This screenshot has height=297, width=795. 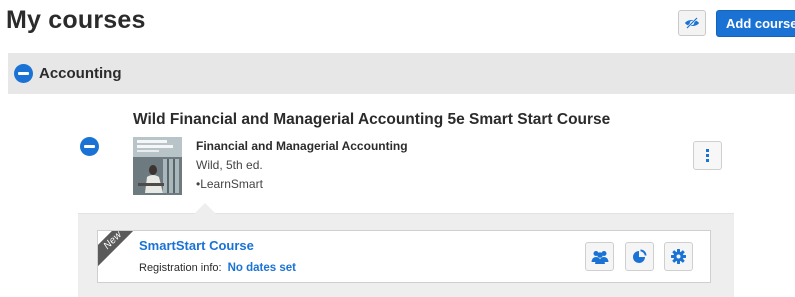 I want to click on panel-pointer, so click(x=205, y=208).